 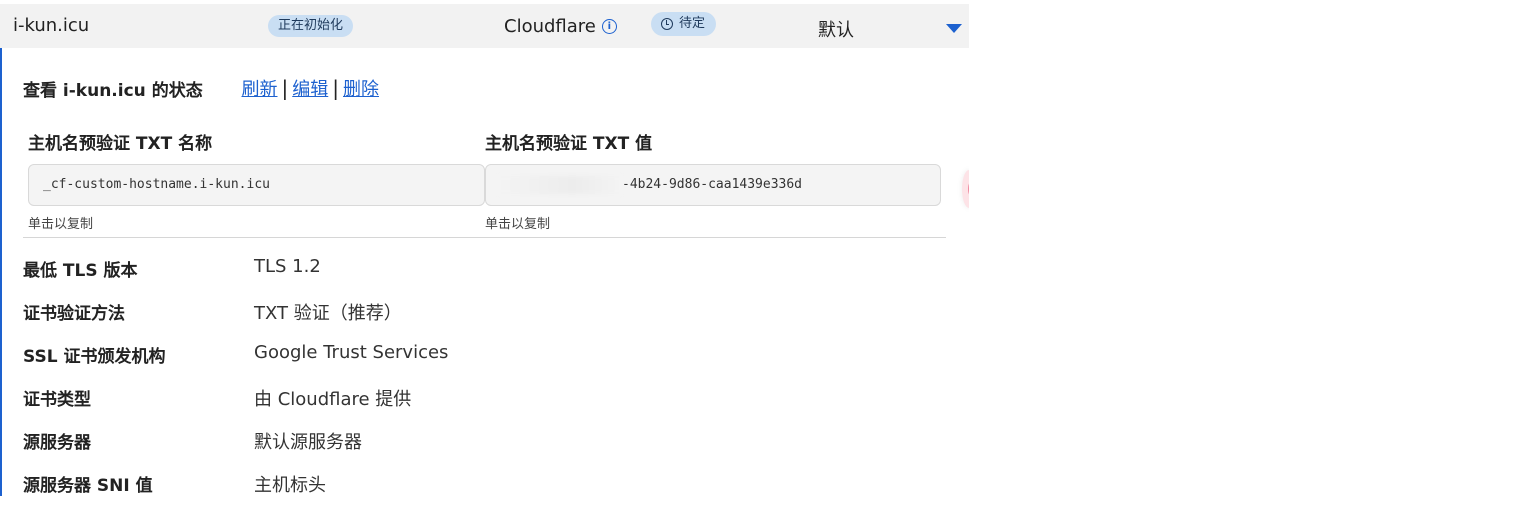 I want to click on detail-key: 源服务器, so click(x=57, y=443).